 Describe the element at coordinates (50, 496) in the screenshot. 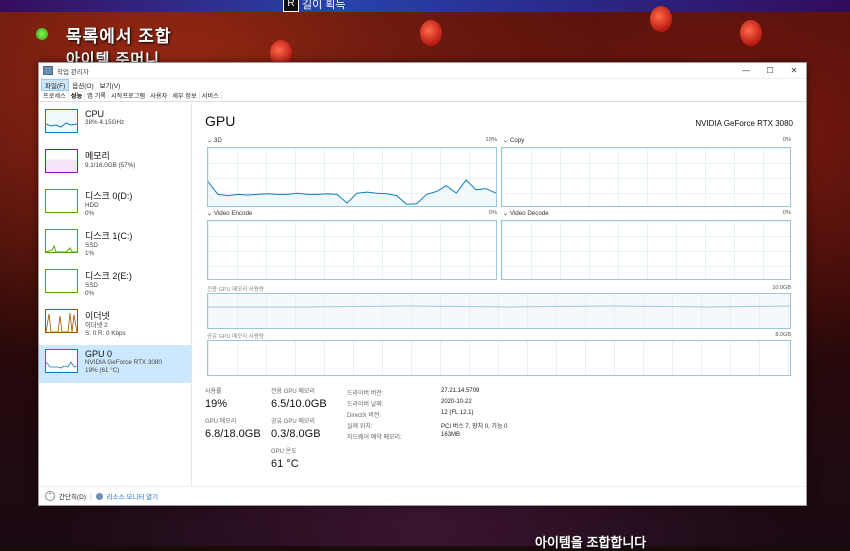

I see `chevron-up-icon: ⌃` at that location.